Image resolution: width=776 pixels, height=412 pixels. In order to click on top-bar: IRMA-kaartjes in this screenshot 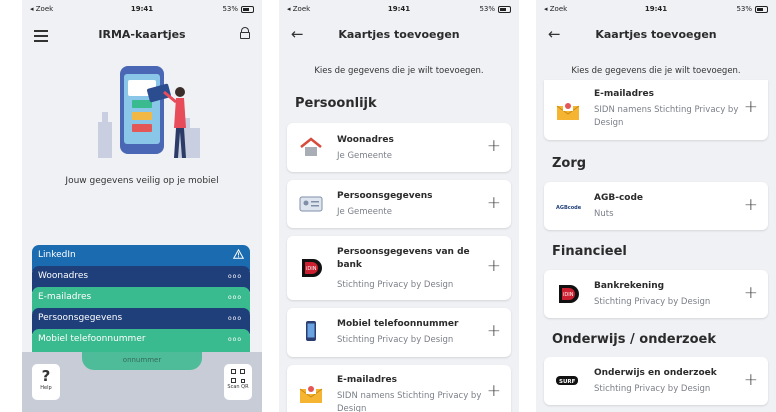, I will do `click(142, 35)`.